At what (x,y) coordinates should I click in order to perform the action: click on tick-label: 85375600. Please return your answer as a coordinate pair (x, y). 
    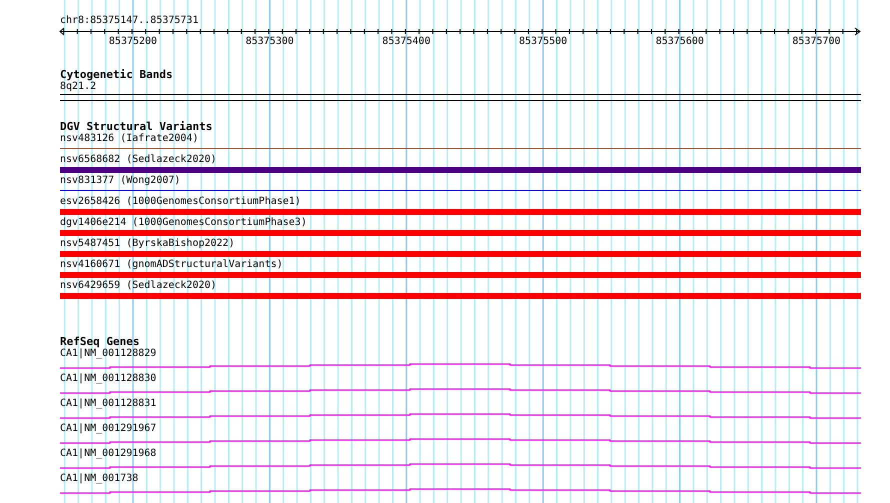
    Looking at the image, I should click on (680, 42).